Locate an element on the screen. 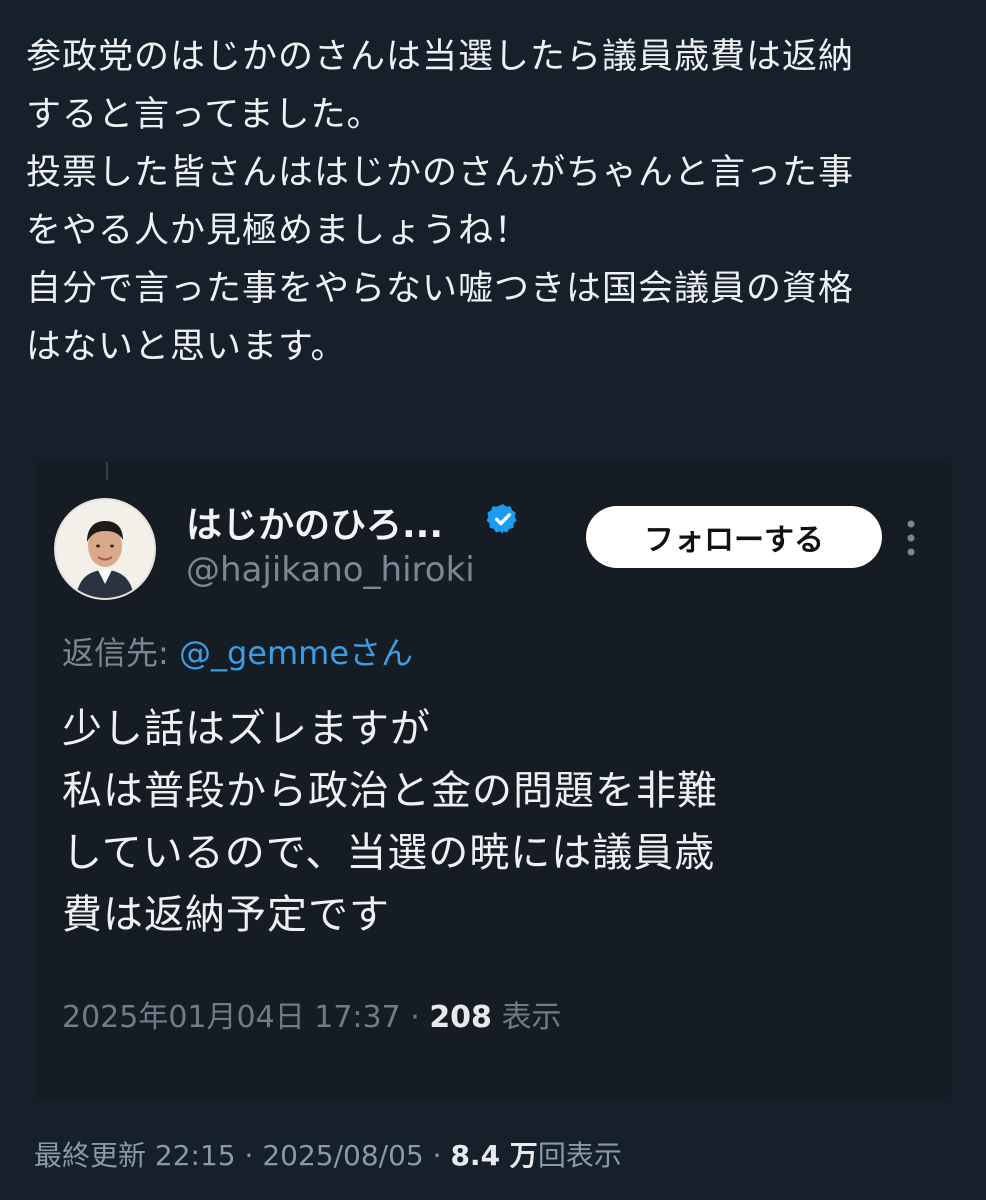  embedded-tweet-line: 私は普段から政治と金の問題を非難 is located at coordinates (390, 791).